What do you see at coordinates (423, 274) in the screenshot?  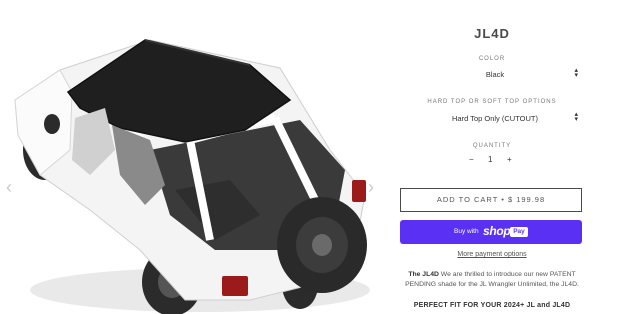 I see `description-lead: The JL4D` at bounding box center [423, 274].